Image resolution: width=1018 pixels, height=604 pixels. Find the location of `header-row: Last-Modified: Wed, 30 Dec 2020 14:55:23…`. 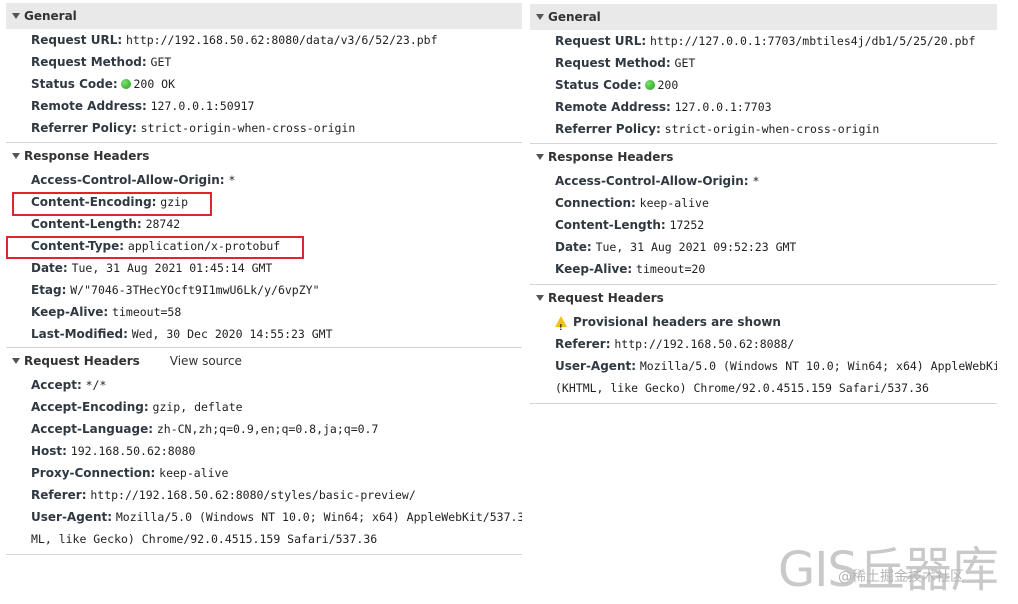

header-row: Last-Modified: Wed, 30 Dec 2020 14:55:23… is located at coordinates (182, 334).